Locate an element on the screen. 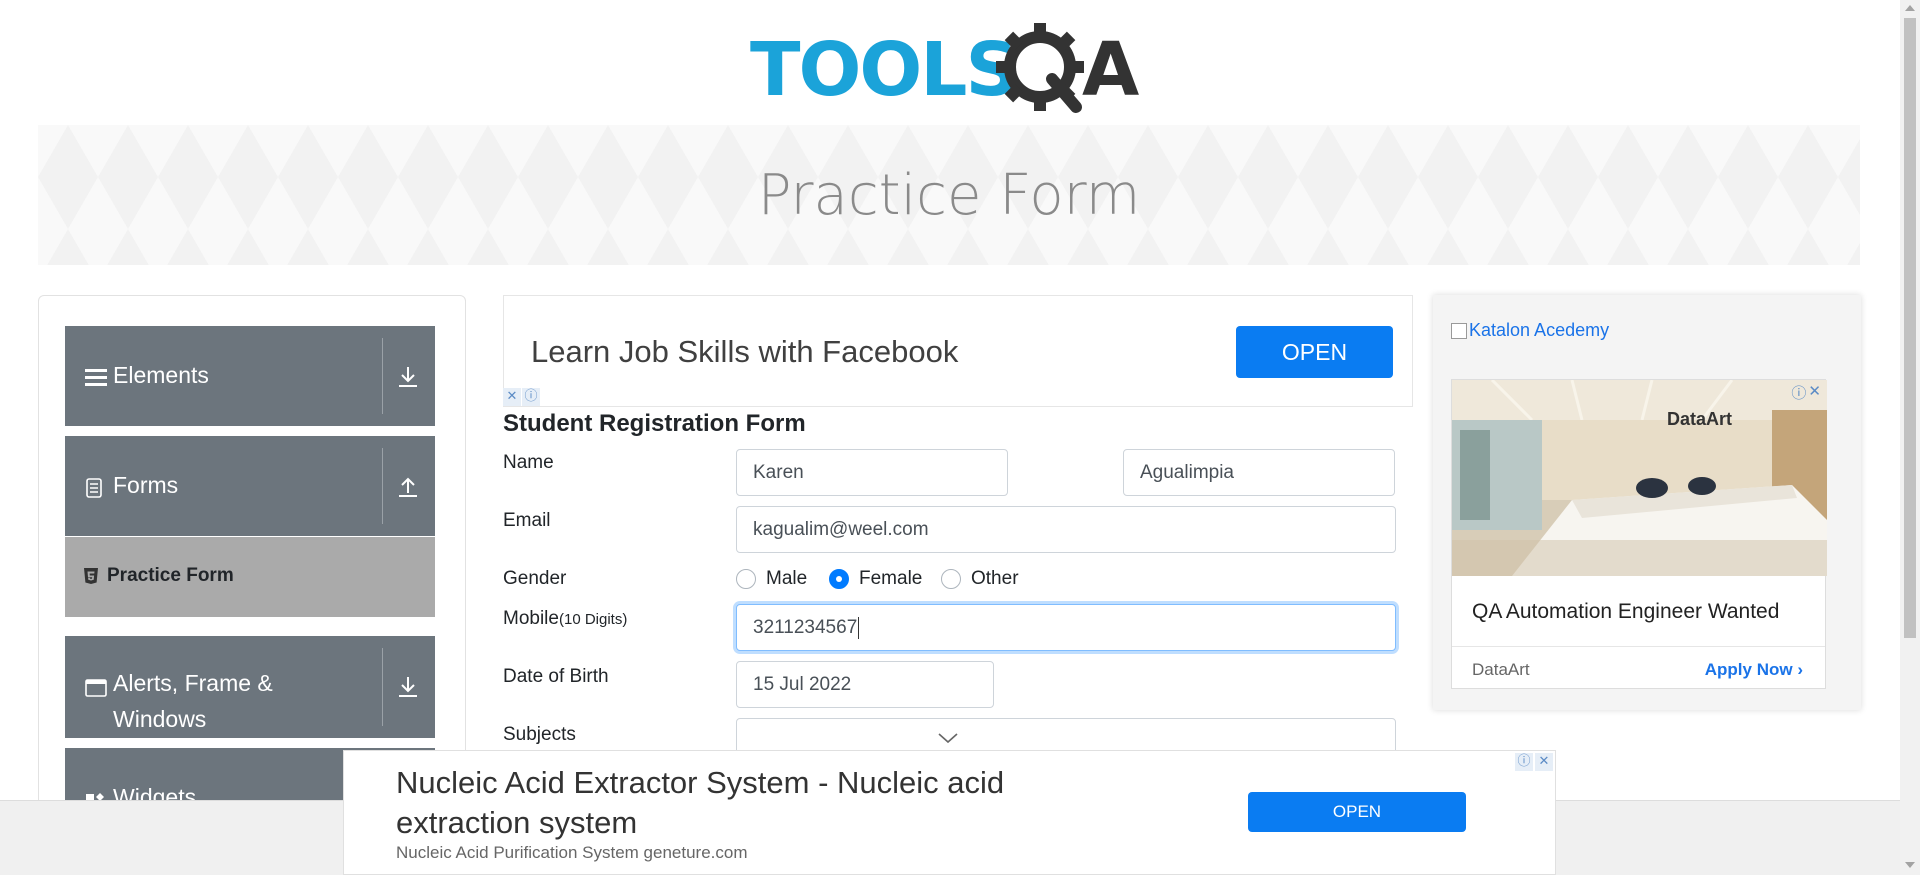 The width and height of the screenshot is (1920, 875). form-title: Student Registration Form is located at coordinates (654, 423).